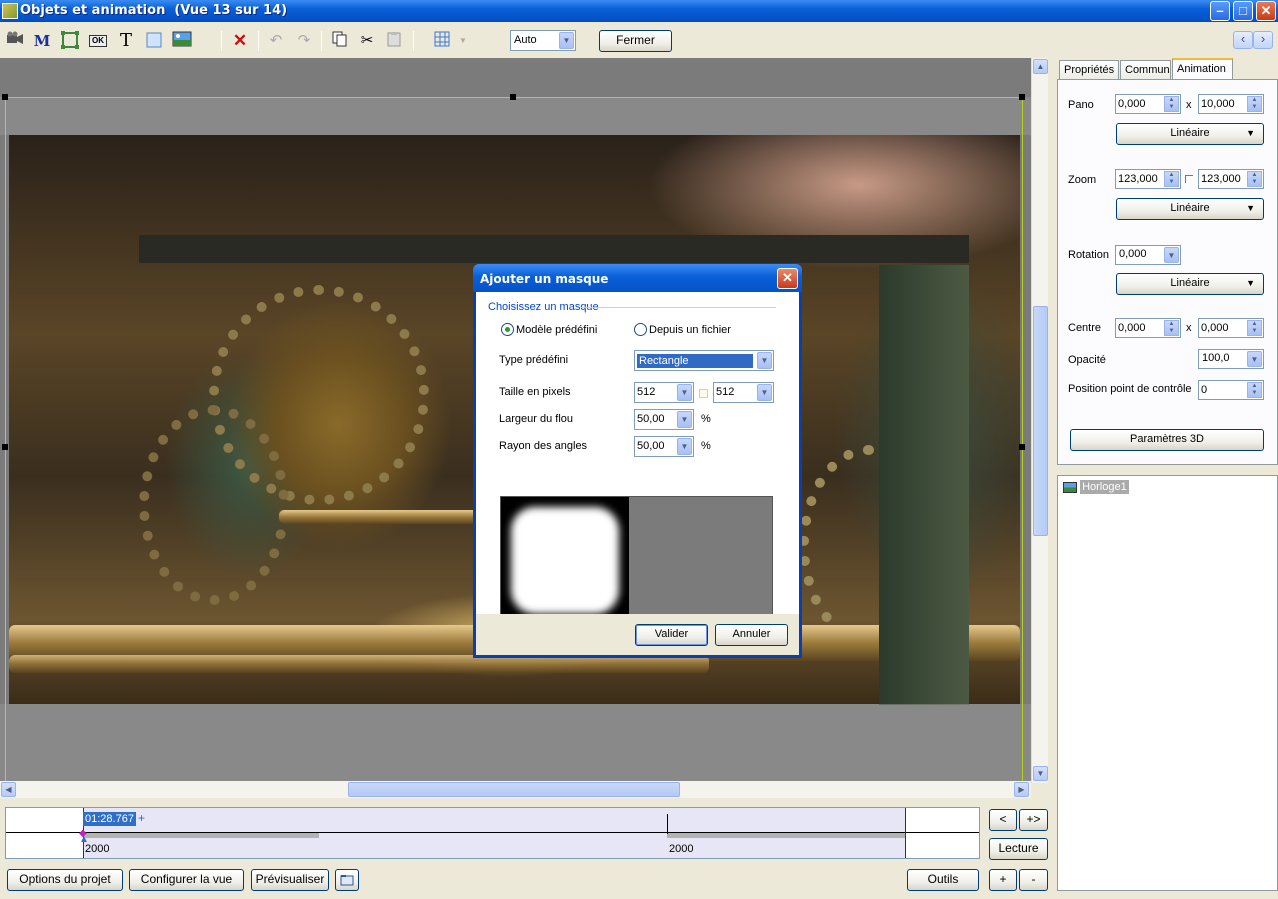 The image size is (1278, 899). Describe the element at coordinates (1087, 360) in the screenshot. I see `opacity-label: Opacité` at that location.